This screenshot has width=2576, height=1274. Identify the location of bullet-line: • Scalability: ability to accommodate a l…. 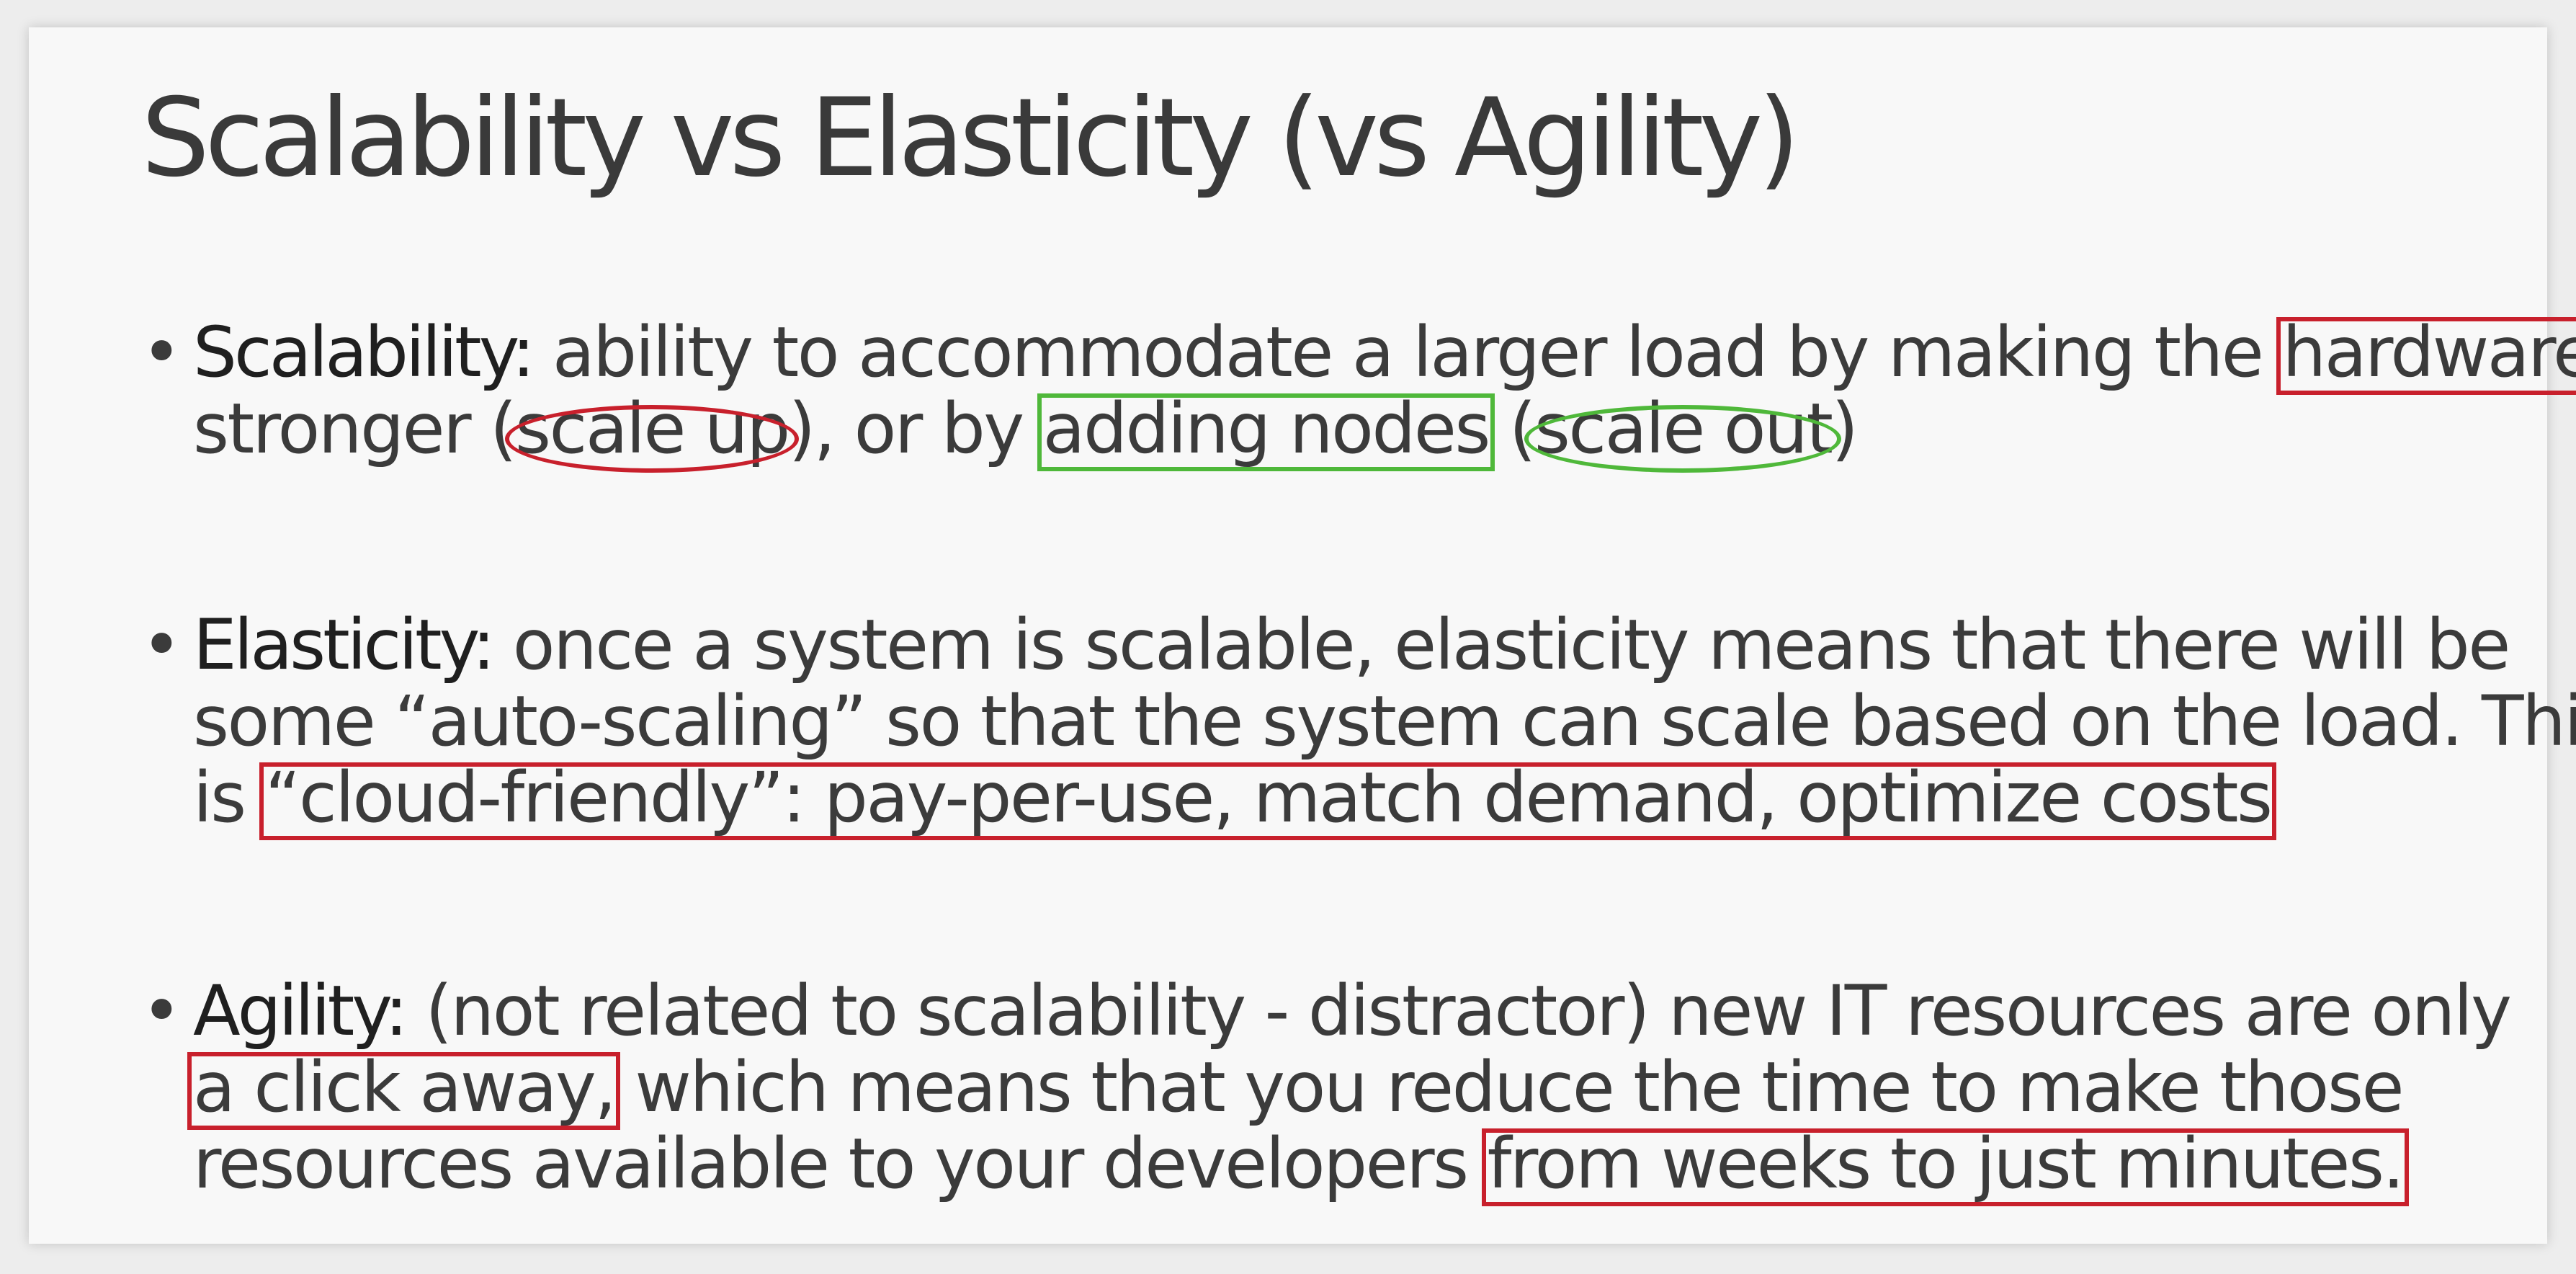
(1358, 353).